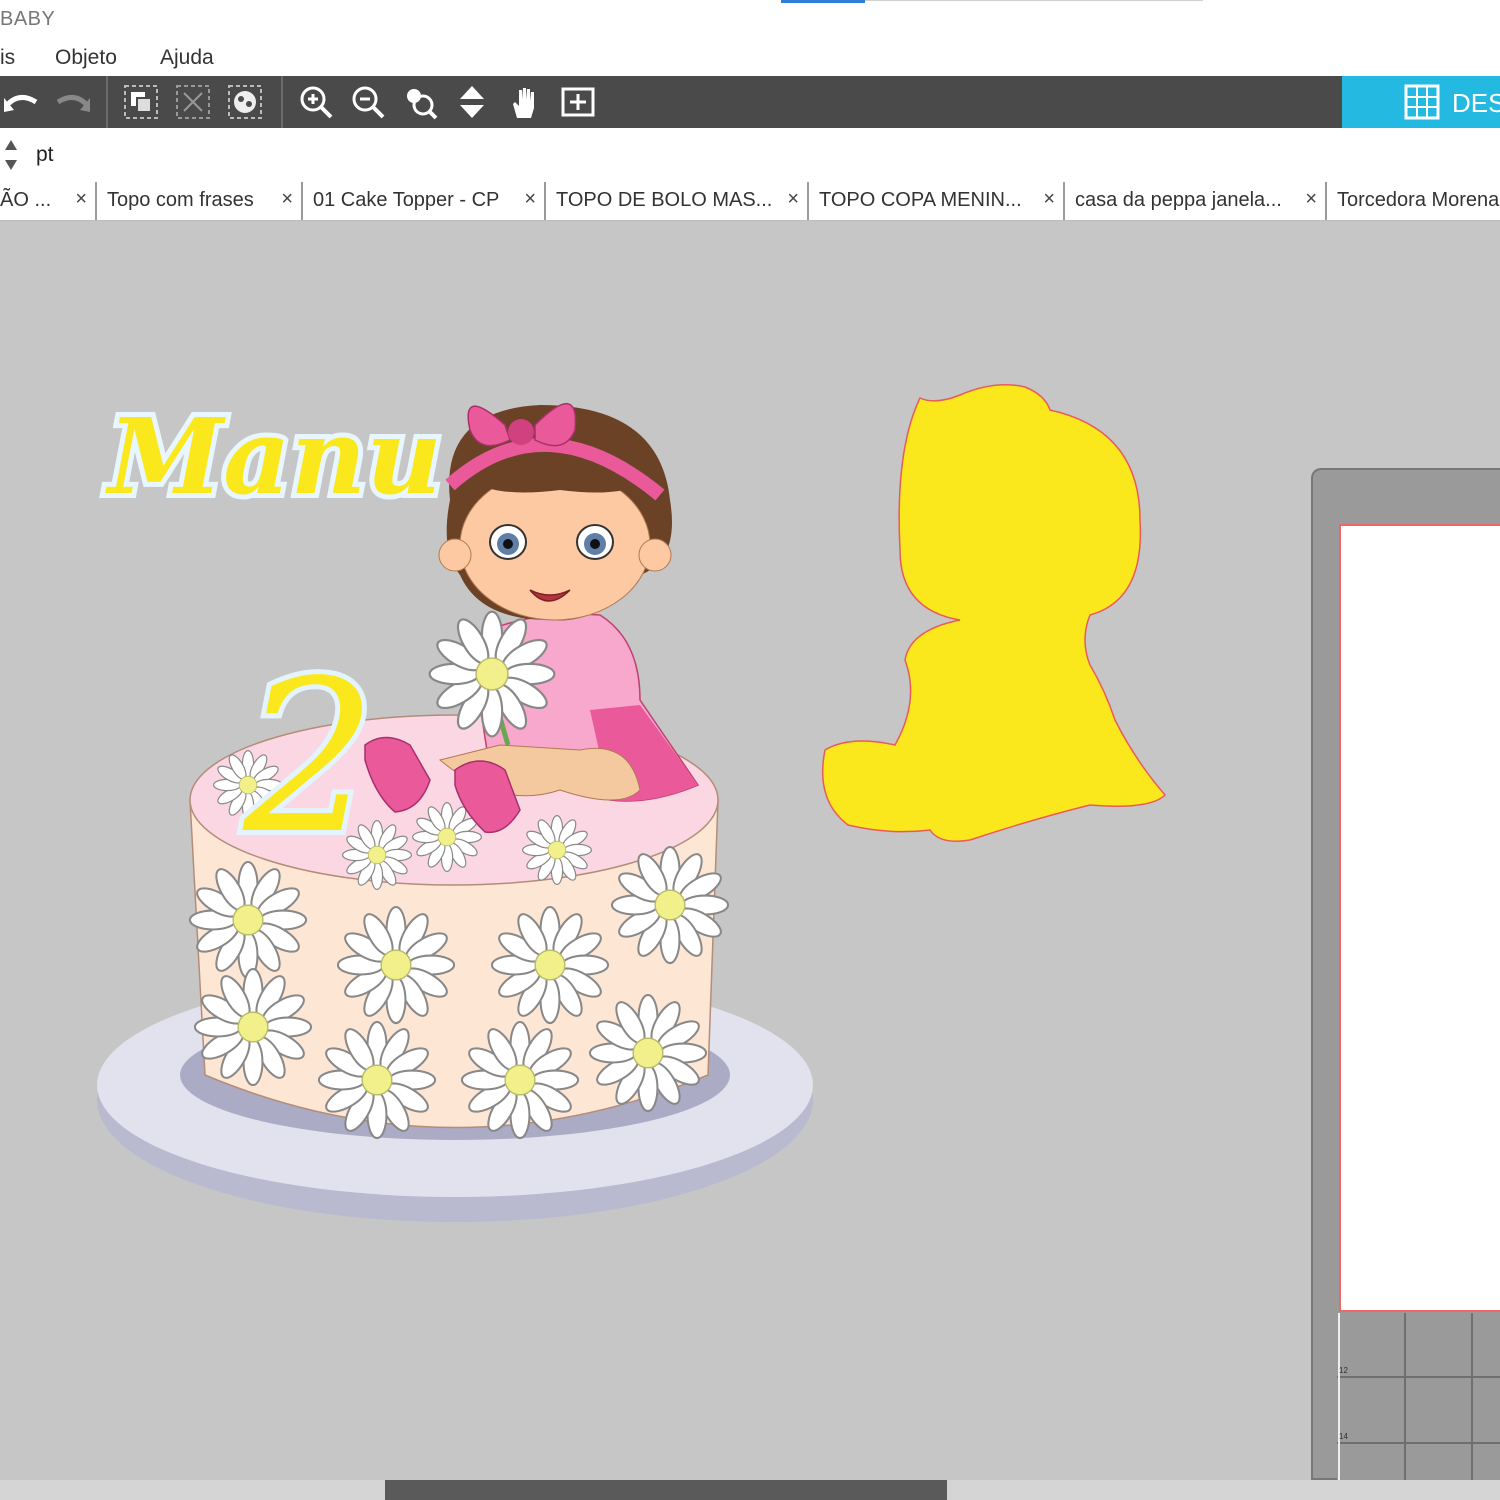 The image size is (1500, 1500). I want to click on ruler-label: 14, so click(1343, 1436).